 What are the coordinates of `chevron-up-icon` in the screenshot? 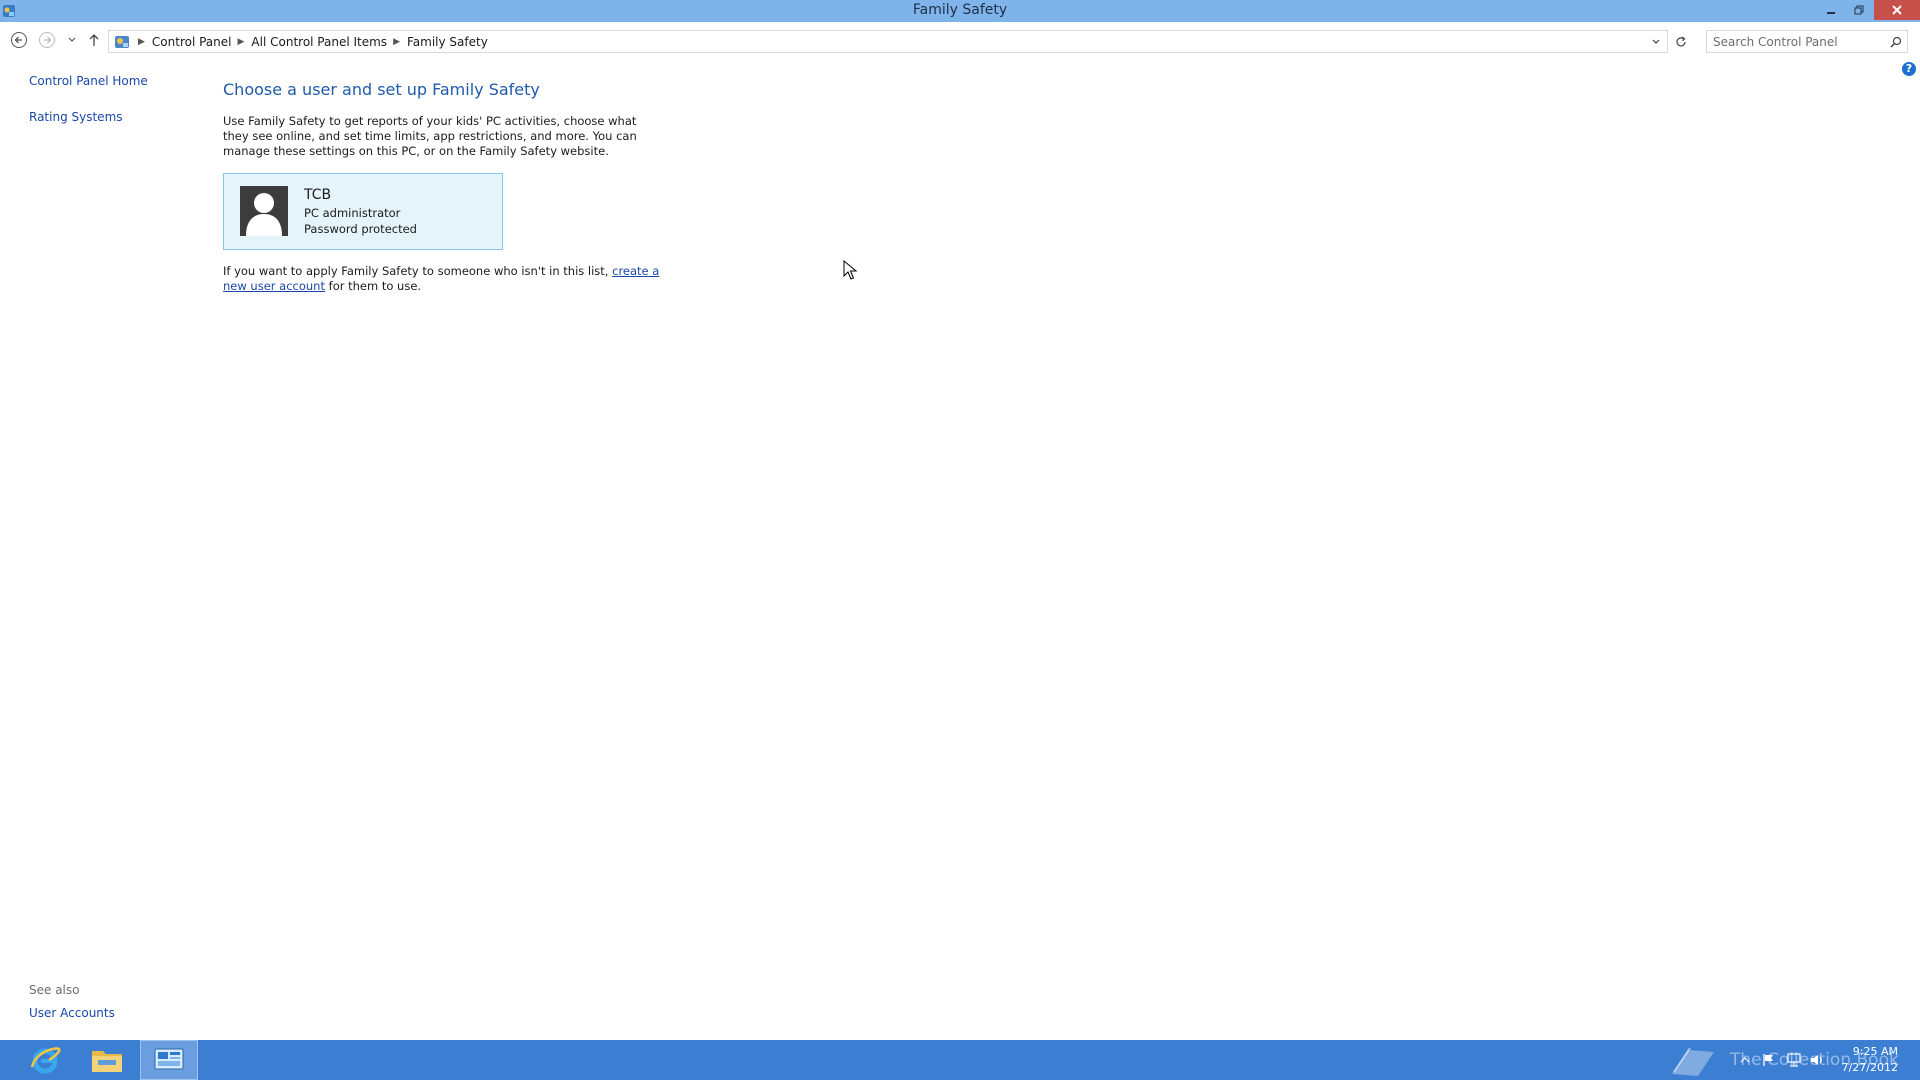 It's located at (1745, 1060).